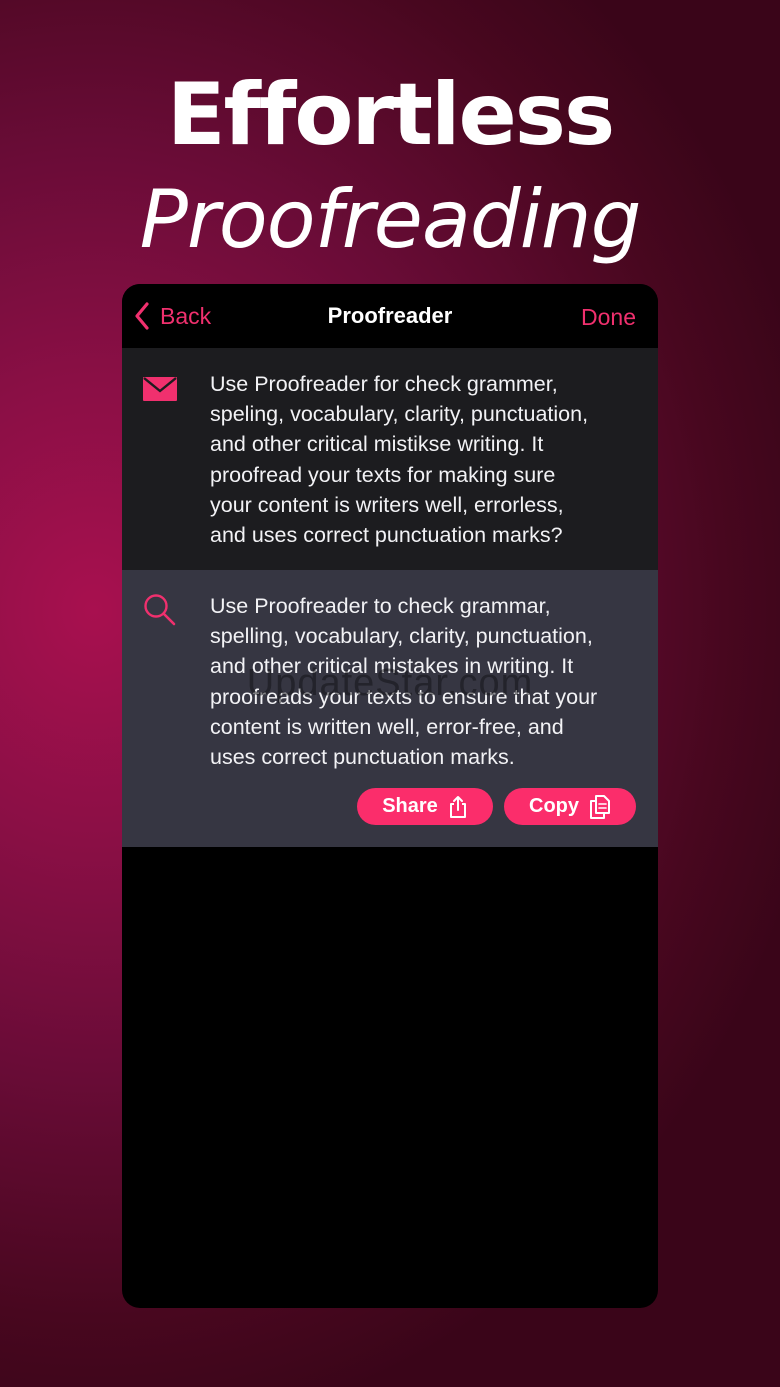  What do you see at coordinates (362, 757) in the screenshot?
I see `corrected-text-line: uses correct punctuation marks.` at bounding box center [362, 757].